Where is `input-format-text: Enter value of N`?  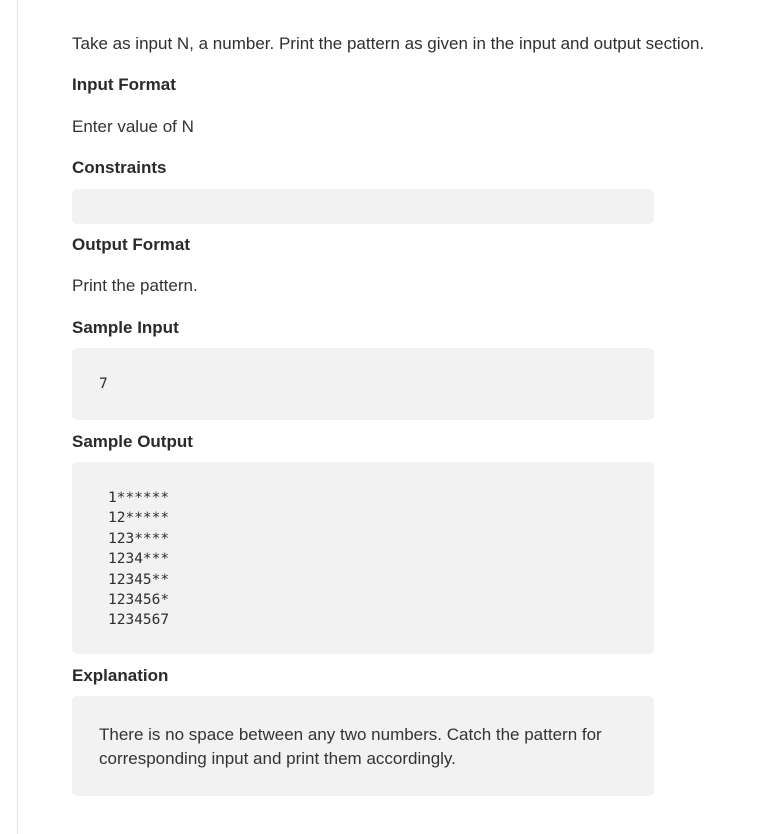 input-format-text: Enter value of N is located at coordinates (133, 126).